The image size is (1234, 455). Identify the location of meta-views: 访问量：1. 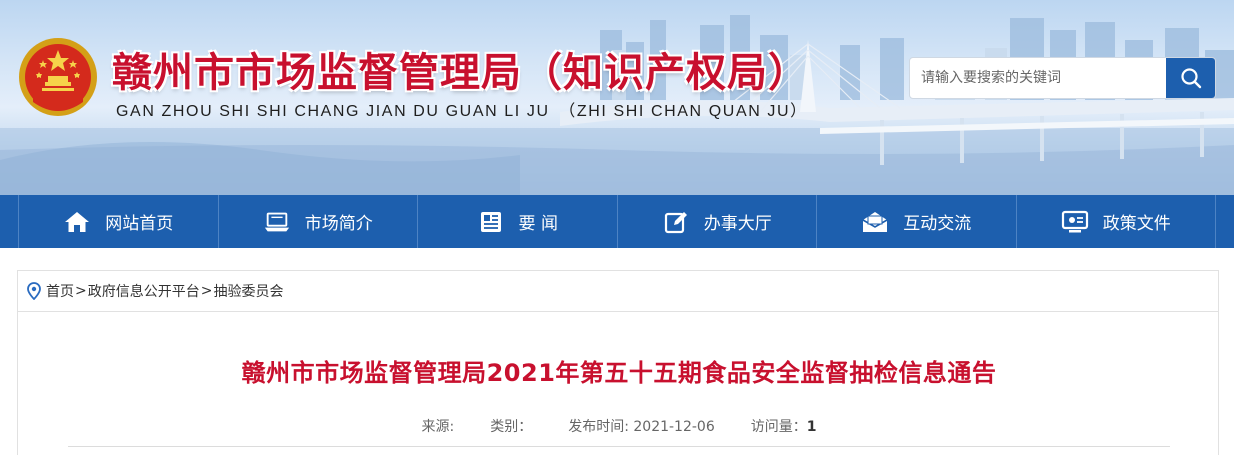
(784, 426).